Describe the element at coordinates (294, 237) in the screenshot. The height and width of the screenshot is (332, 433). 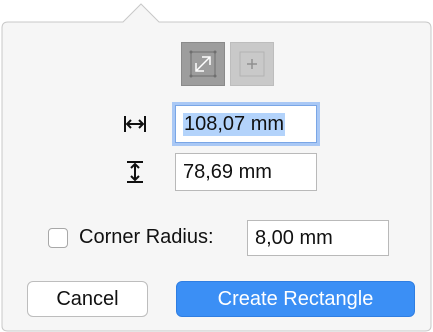
I see `corner-radius-value: 8,00 mm` at that location.